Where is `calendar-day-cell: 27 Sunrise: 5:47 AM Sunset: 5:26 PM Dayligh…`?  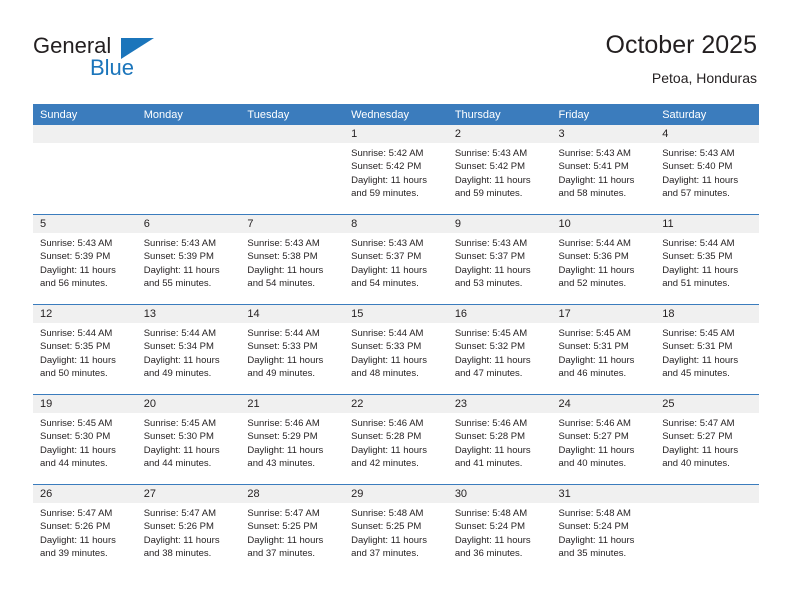 calendar-day-cell: 27 Sunrise: 5:47 AM Sunset: 5:26 PM Dayligh… is located at coordinates (188, 529).